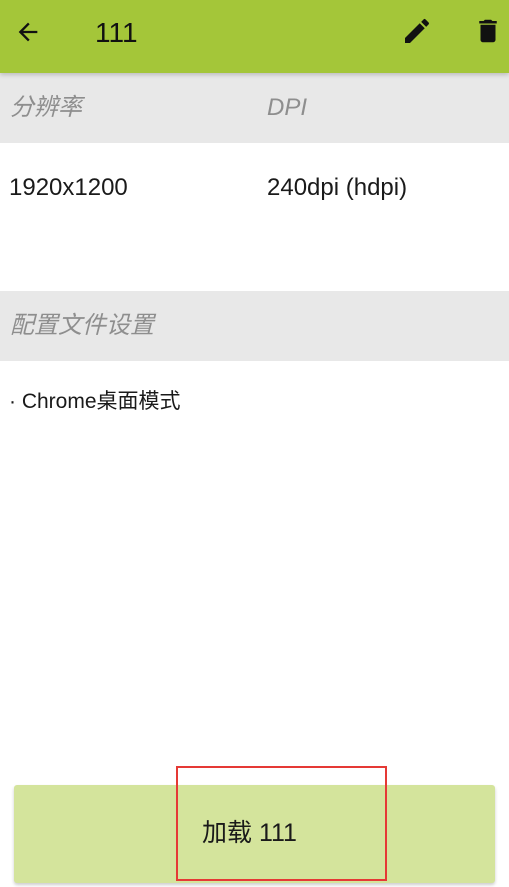 The image size is (509, 887). Describe the element at coordinates (68, 187) in the screenshot. I see `resolution-value: 1920x1200` at that location.